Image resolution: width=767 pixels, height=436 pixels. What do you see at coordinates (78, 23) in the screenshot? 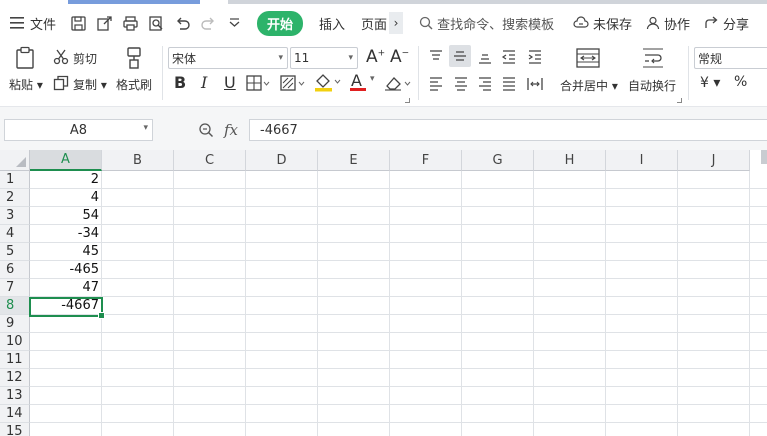
I see `save-icon` at bounding box center [78, 23].